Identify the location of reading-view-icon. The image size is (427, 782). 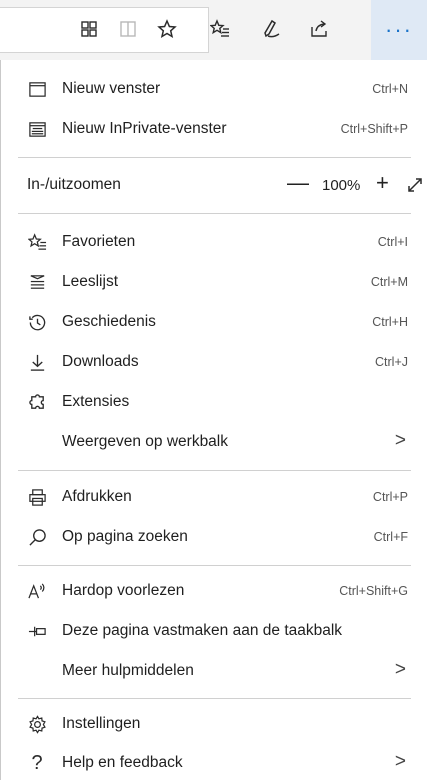
(128, 29).